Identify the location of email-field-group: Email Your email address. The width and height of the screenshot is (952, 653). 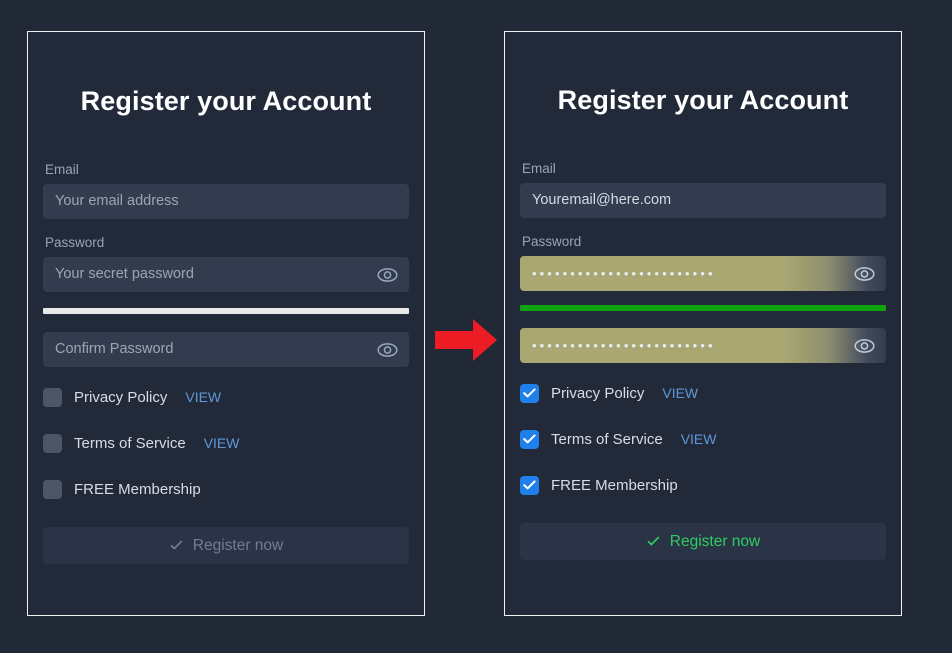
(226, 190).